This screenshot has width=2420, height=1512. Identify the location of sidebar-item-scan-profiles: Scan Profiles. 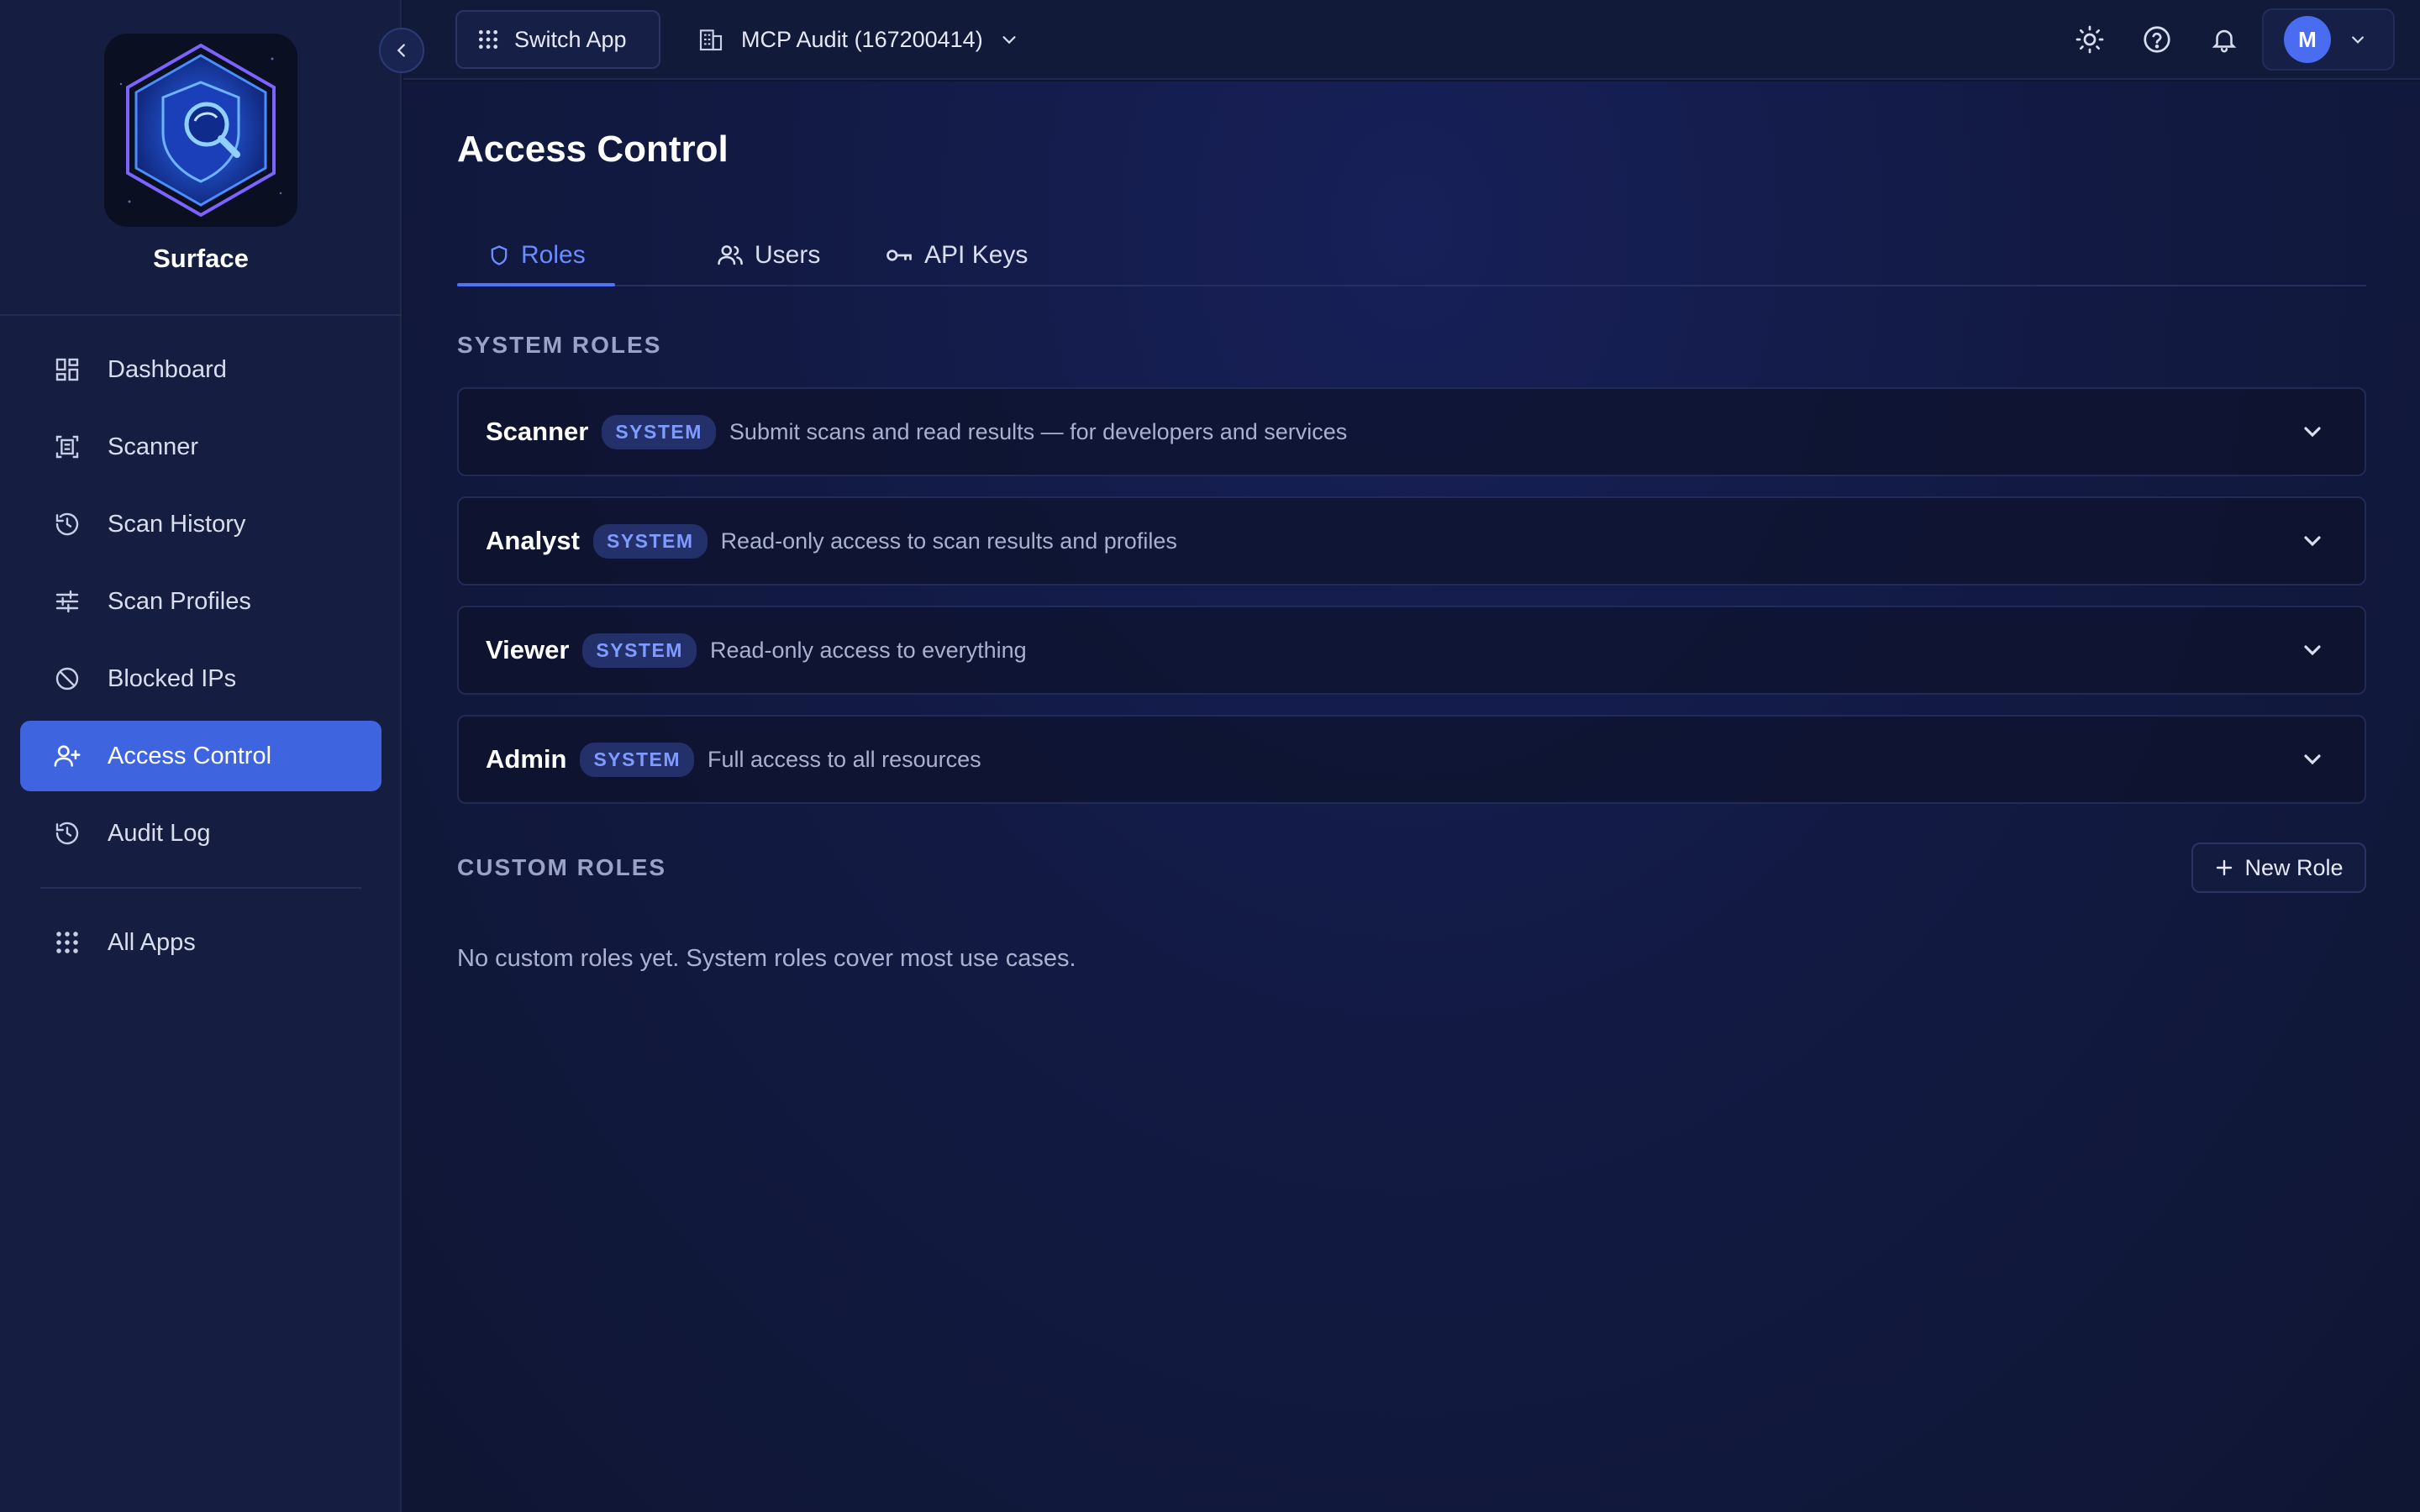
(200, 601).